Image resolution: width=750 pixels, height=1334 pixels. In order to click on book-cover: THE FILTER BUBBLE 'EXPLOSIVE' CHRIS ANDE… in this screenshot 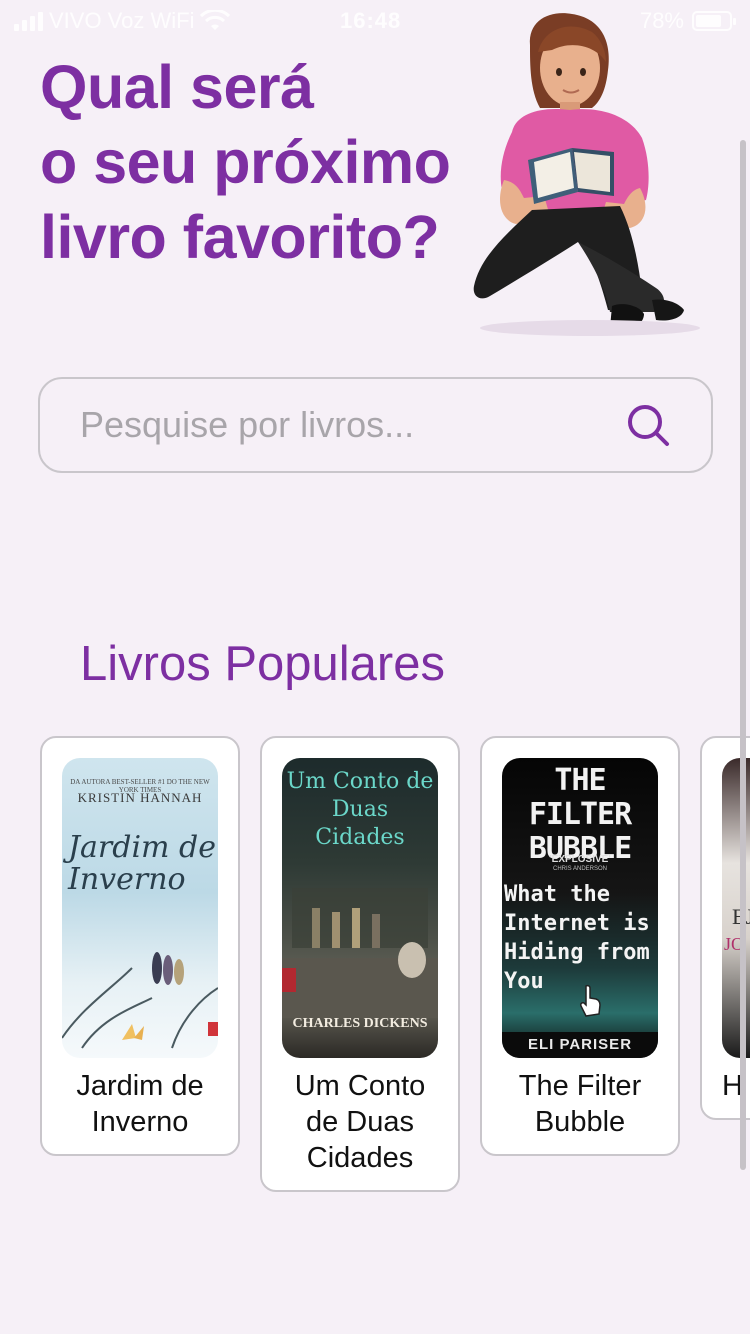, I will do `click(580, 908)`.